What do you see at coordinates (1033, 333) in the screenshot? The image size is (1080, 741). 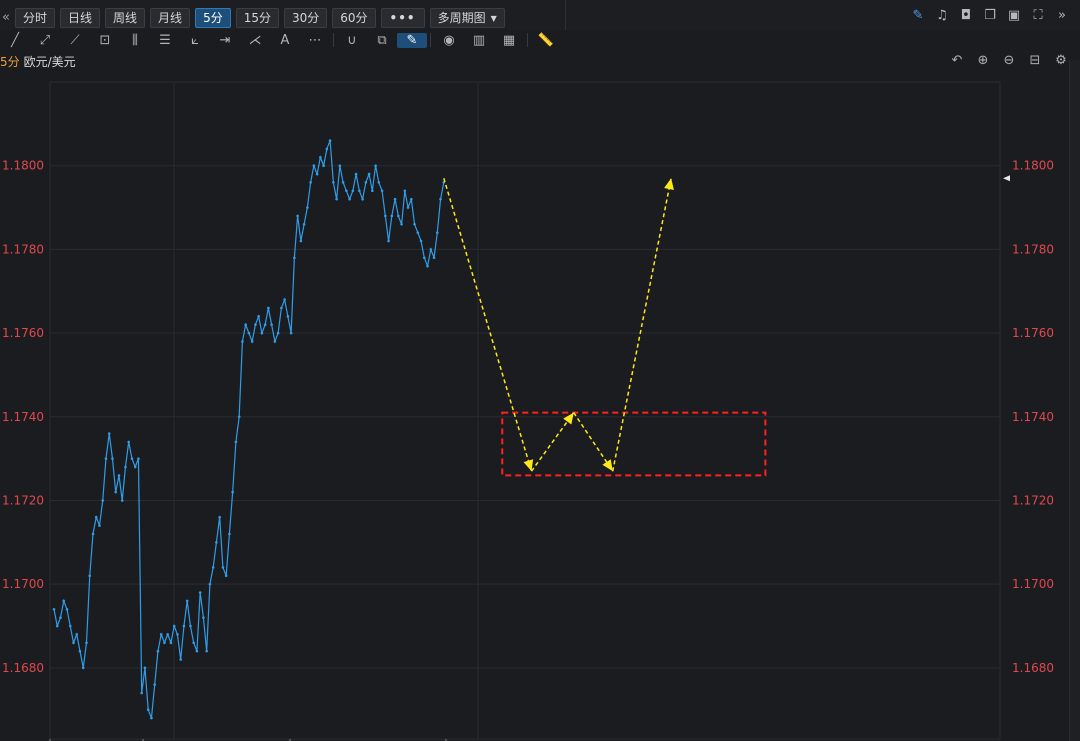 I see `y-tick-label-right: 1.1760` at bounding box center [1033, 333].